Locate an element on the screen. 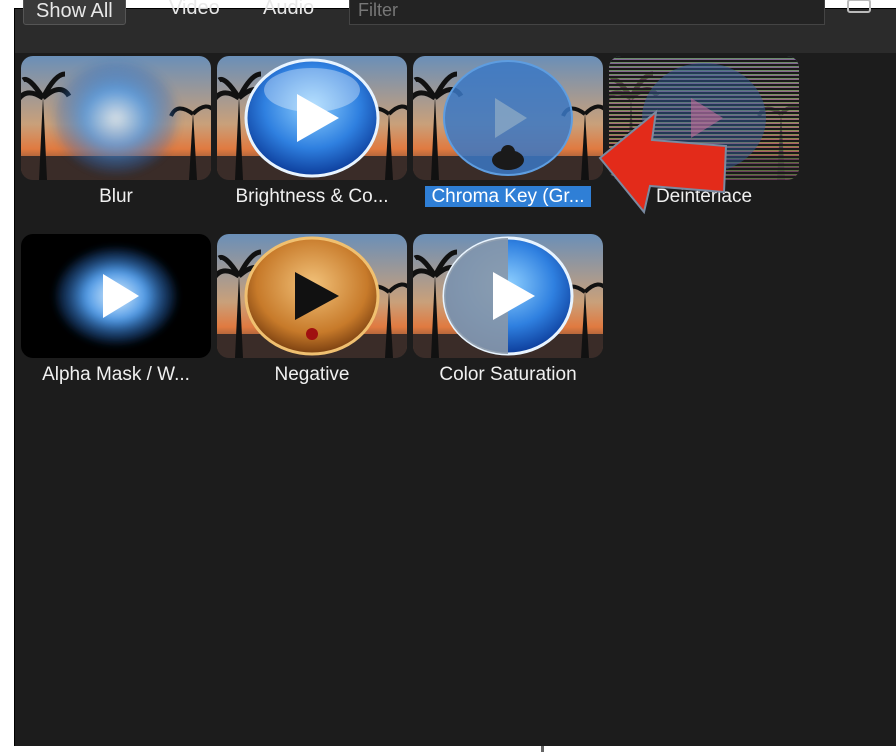 The height and width of the screenshot is (752, 896). effect-tile-negative: Negative is located at coordinates (312, 319).